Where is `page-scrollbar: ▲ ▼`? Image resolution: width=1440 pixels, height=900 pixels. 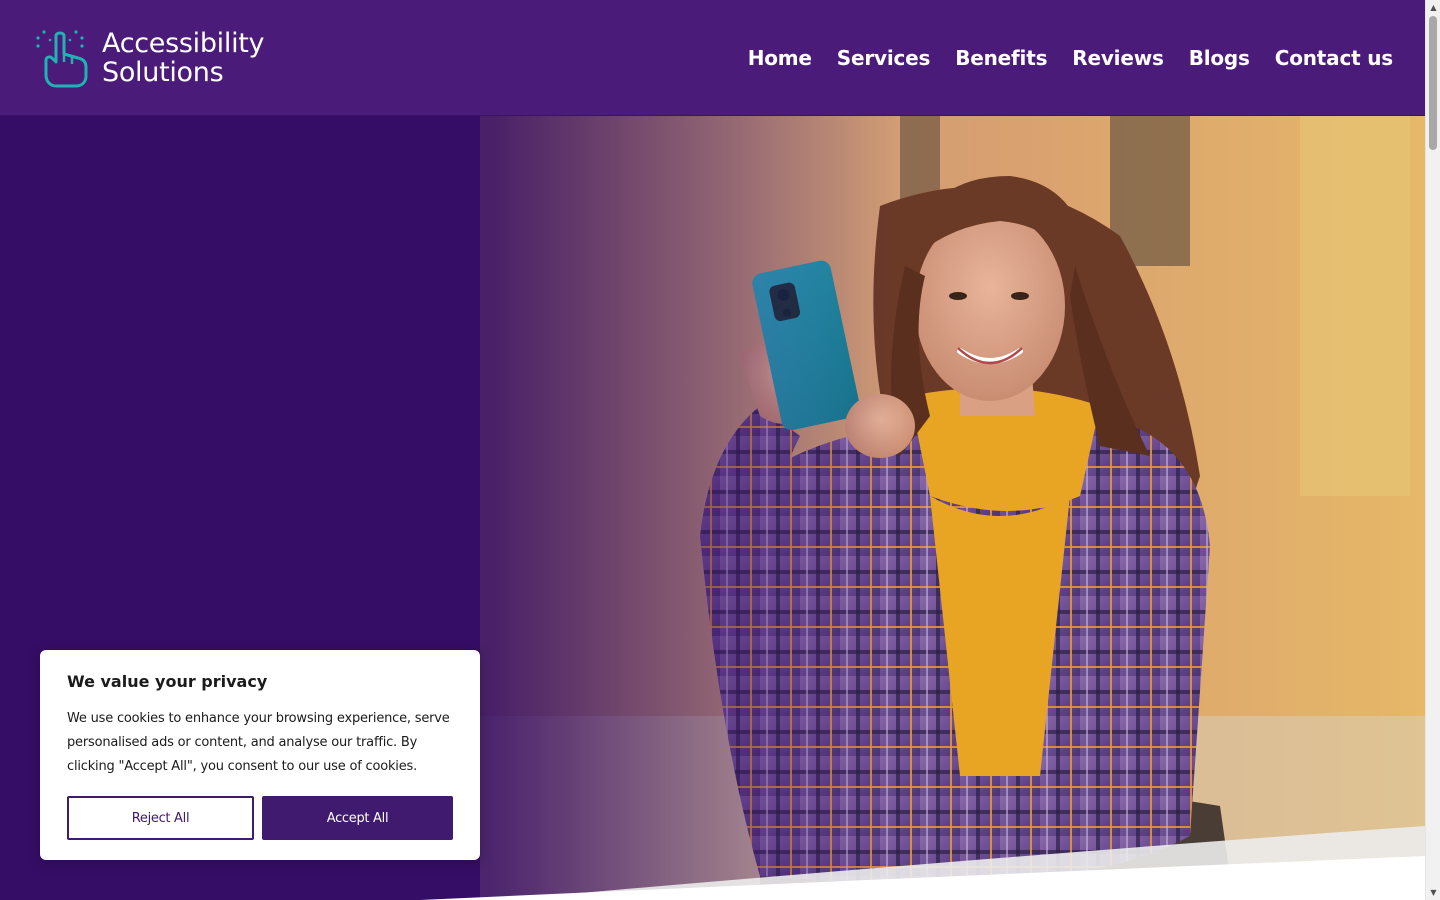
page-scrollbar: ▲ ▼ is located at coordinates (1432, 450).